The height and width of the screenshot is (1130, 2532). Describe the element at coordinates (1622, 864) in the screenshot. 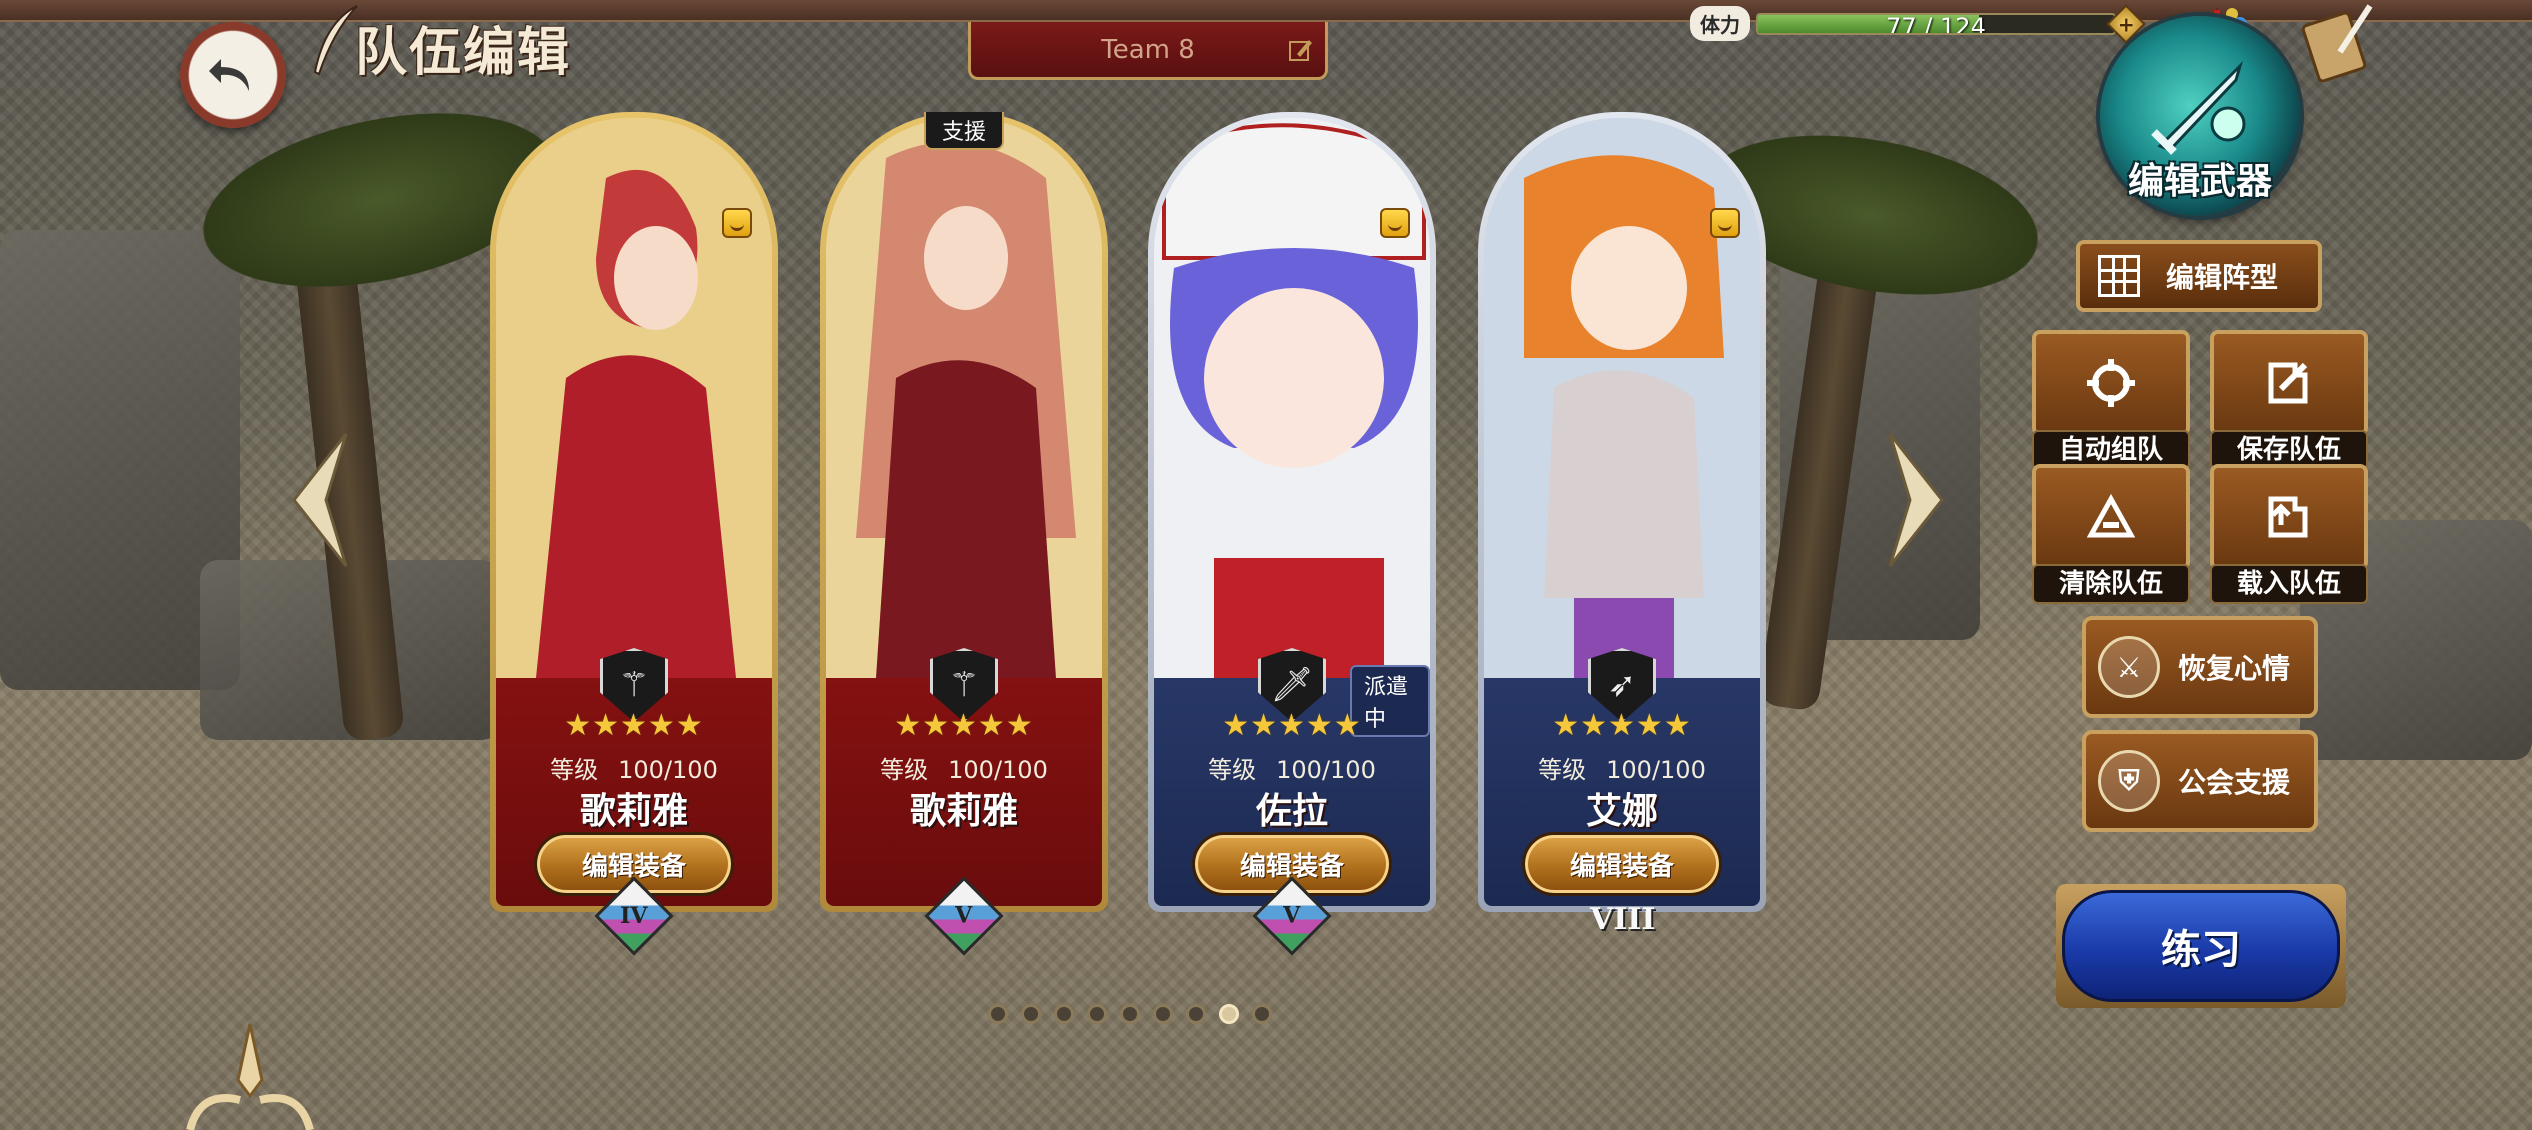

I see `edit-equipment-button: 编辑装备` at that location.